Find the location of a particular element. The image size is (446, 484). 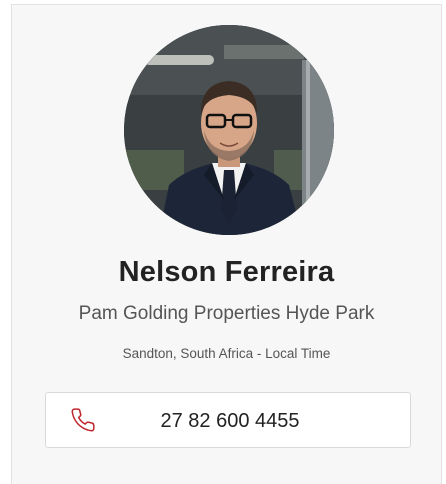

agent-name: Nelson Ferreira is located at coordinates (226, 272).